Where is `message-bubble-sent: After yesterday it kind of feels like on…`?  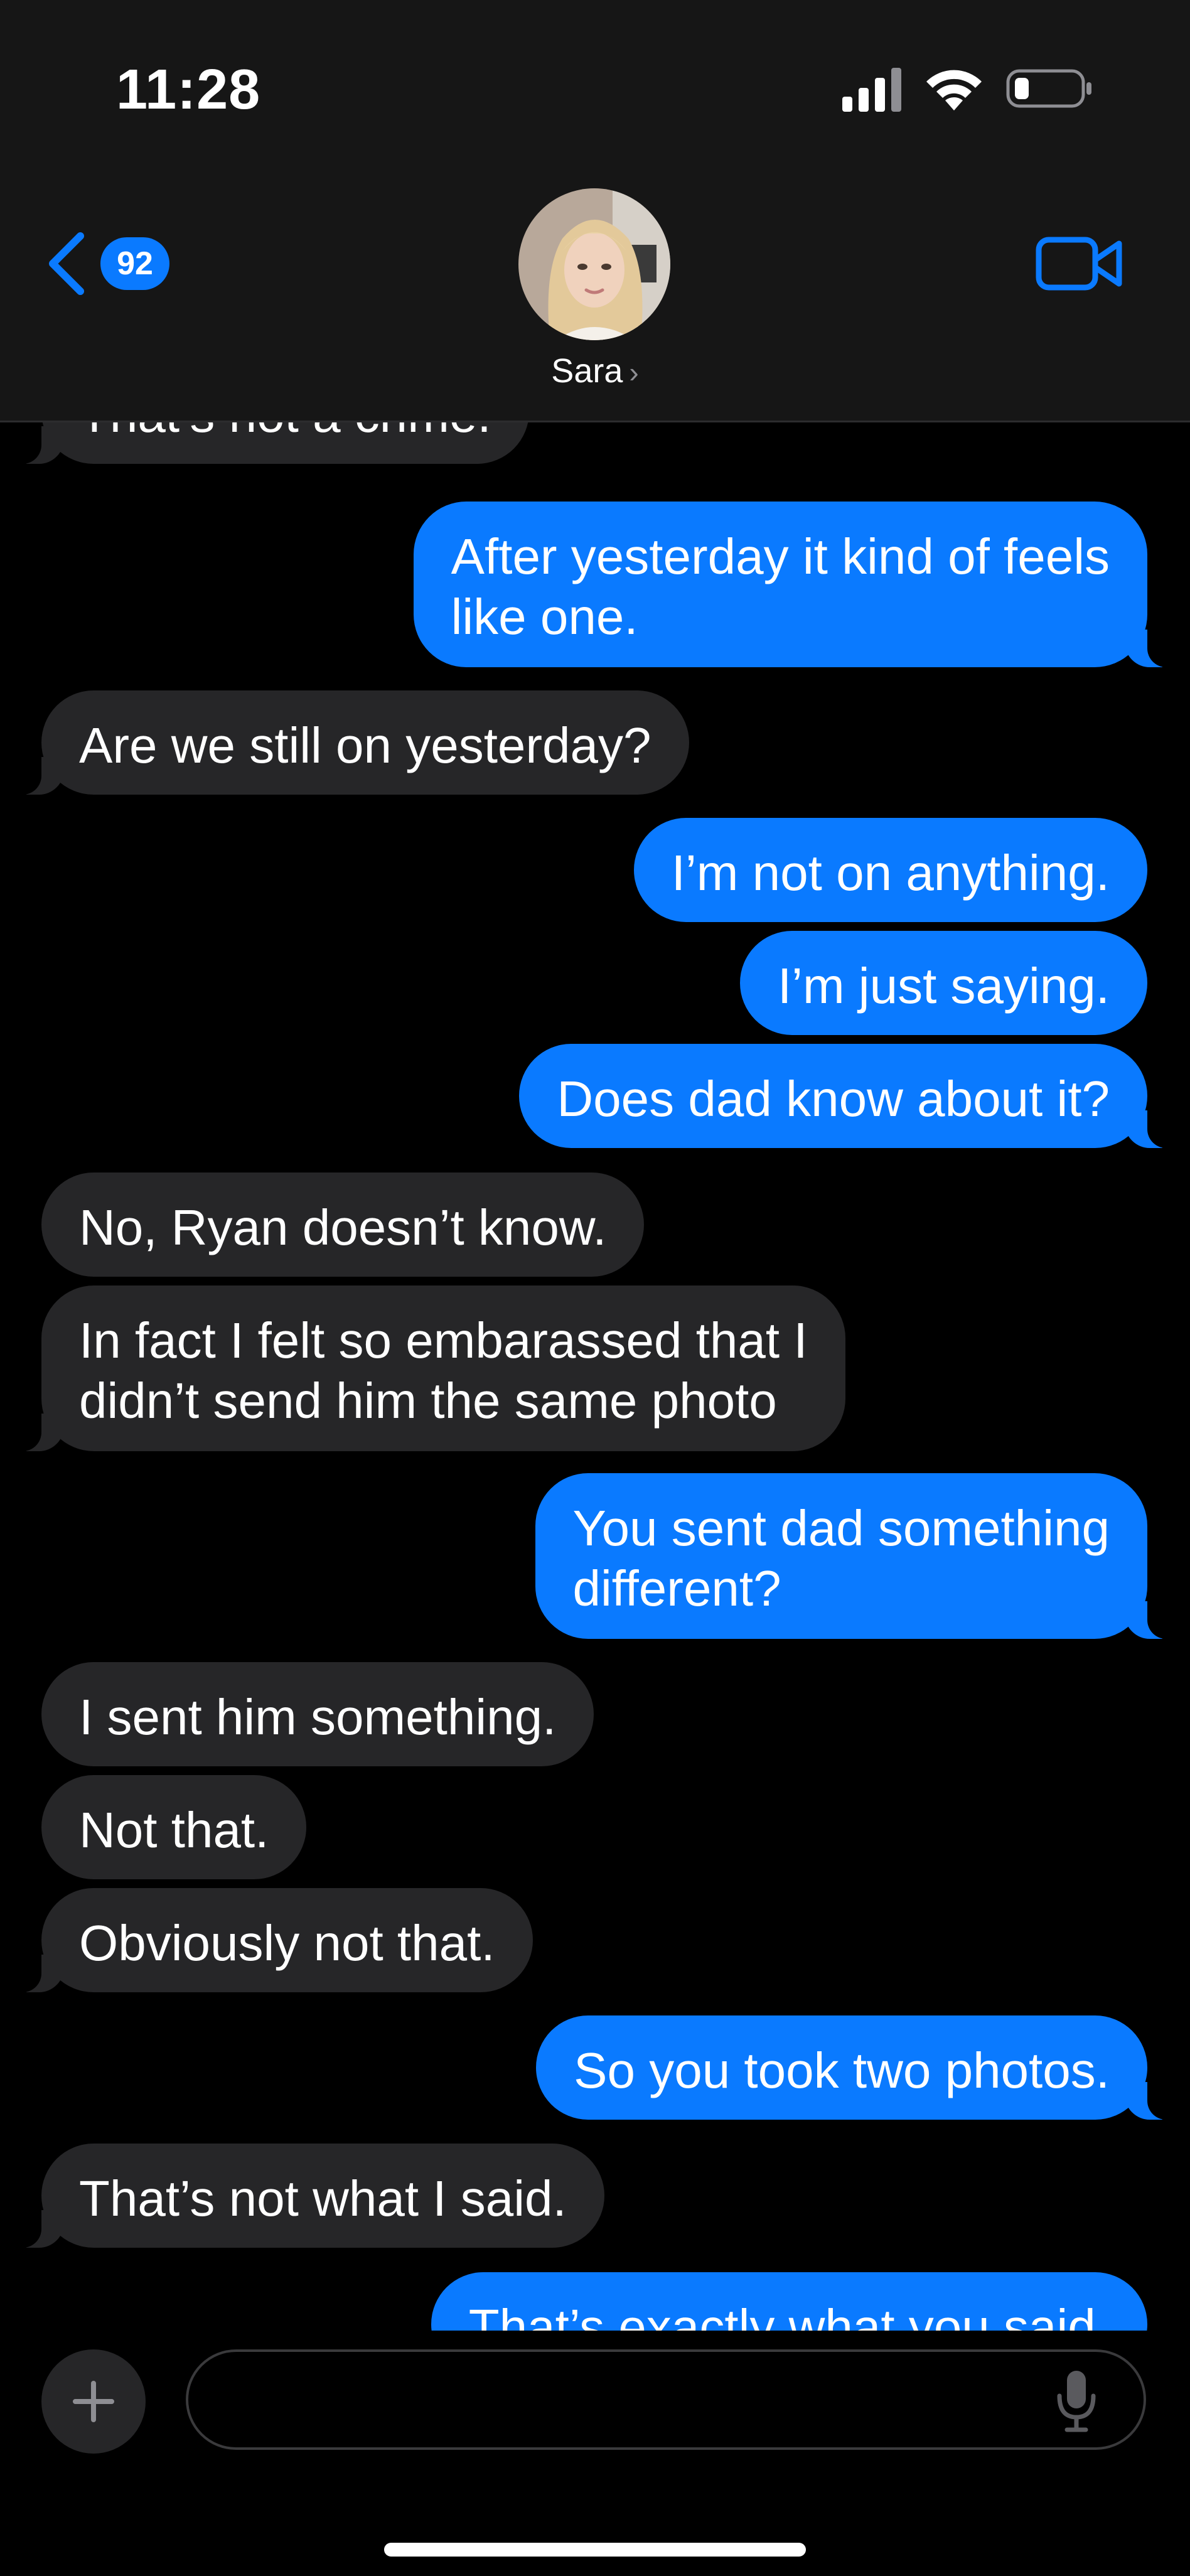
message-bubble-sent: After yesterday it kind of feels like on… is located at coordinates (796, 584).